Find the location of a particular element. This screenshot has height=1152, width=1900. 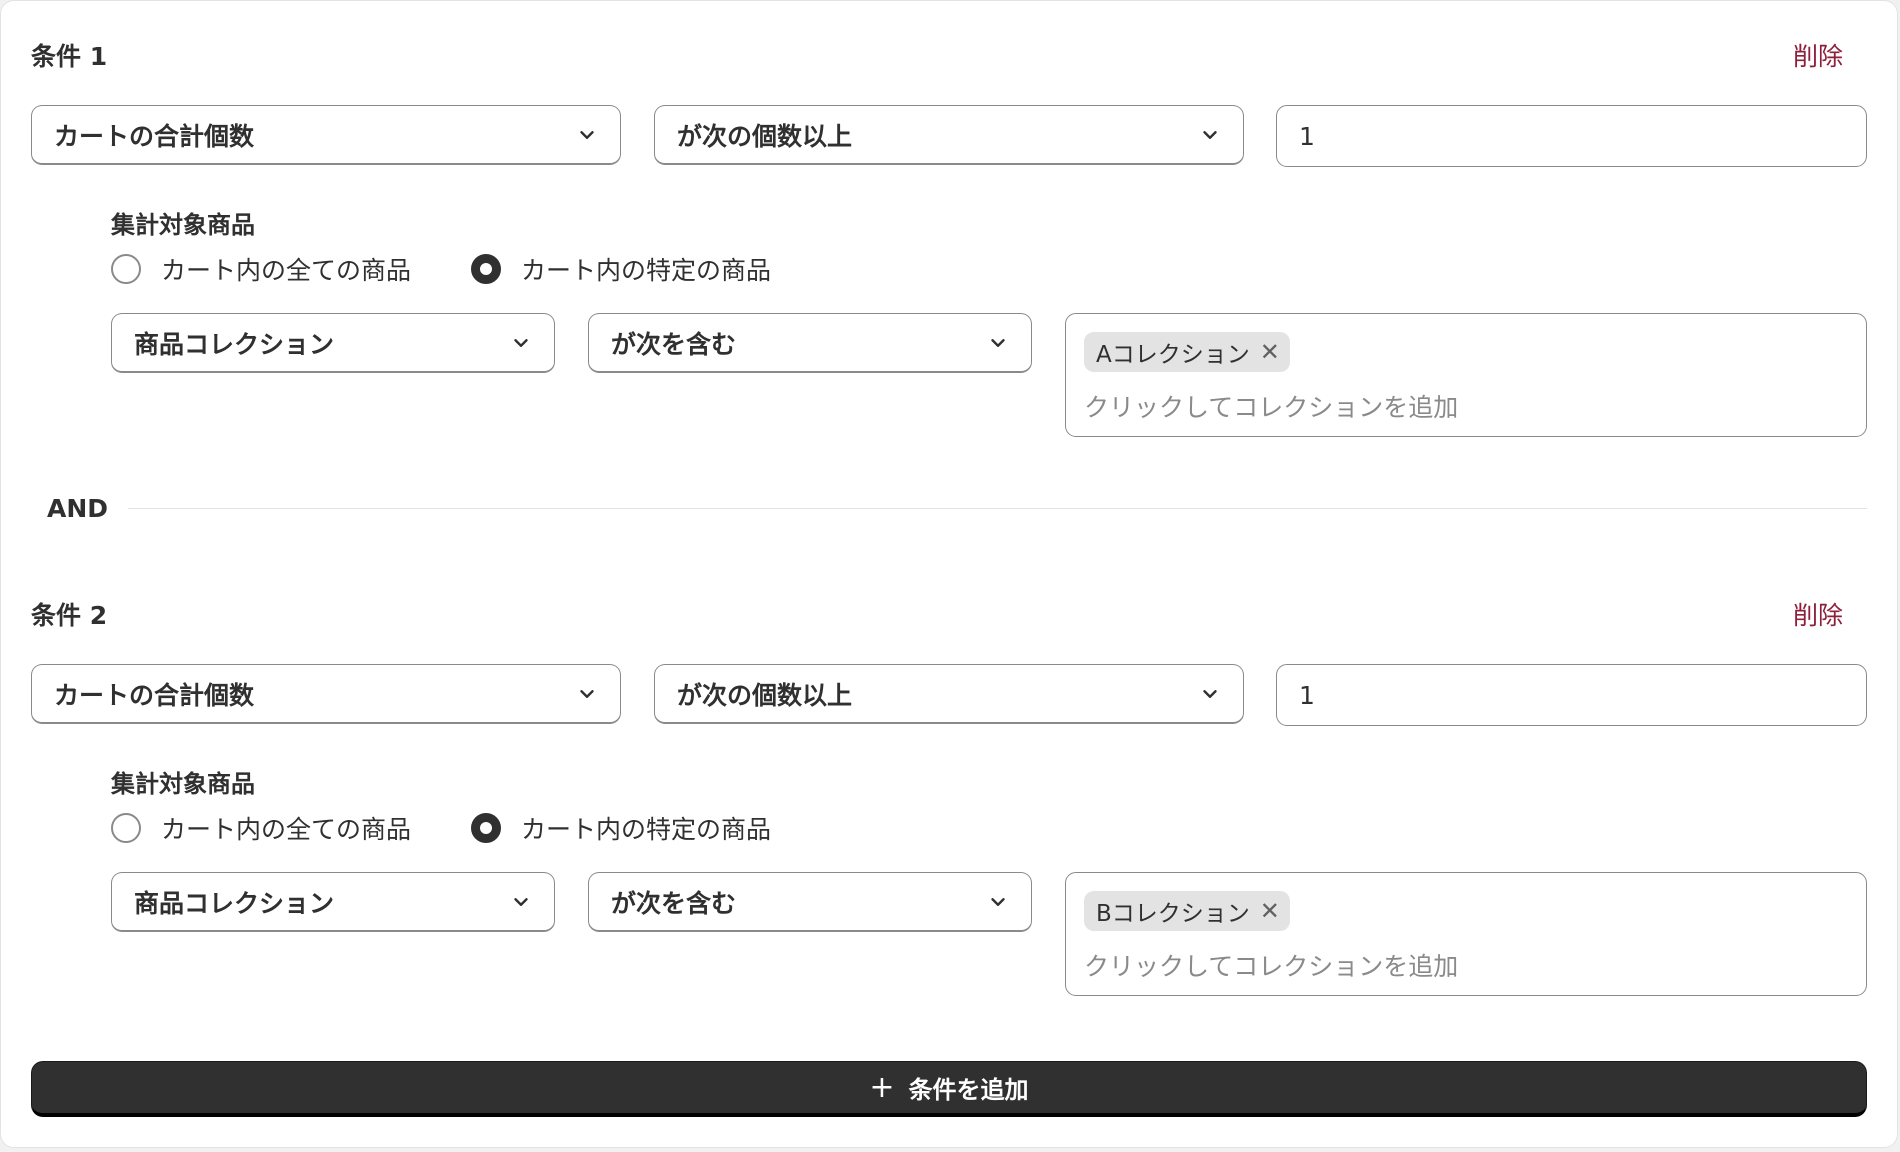

divider is located at coordinates (997, 508).